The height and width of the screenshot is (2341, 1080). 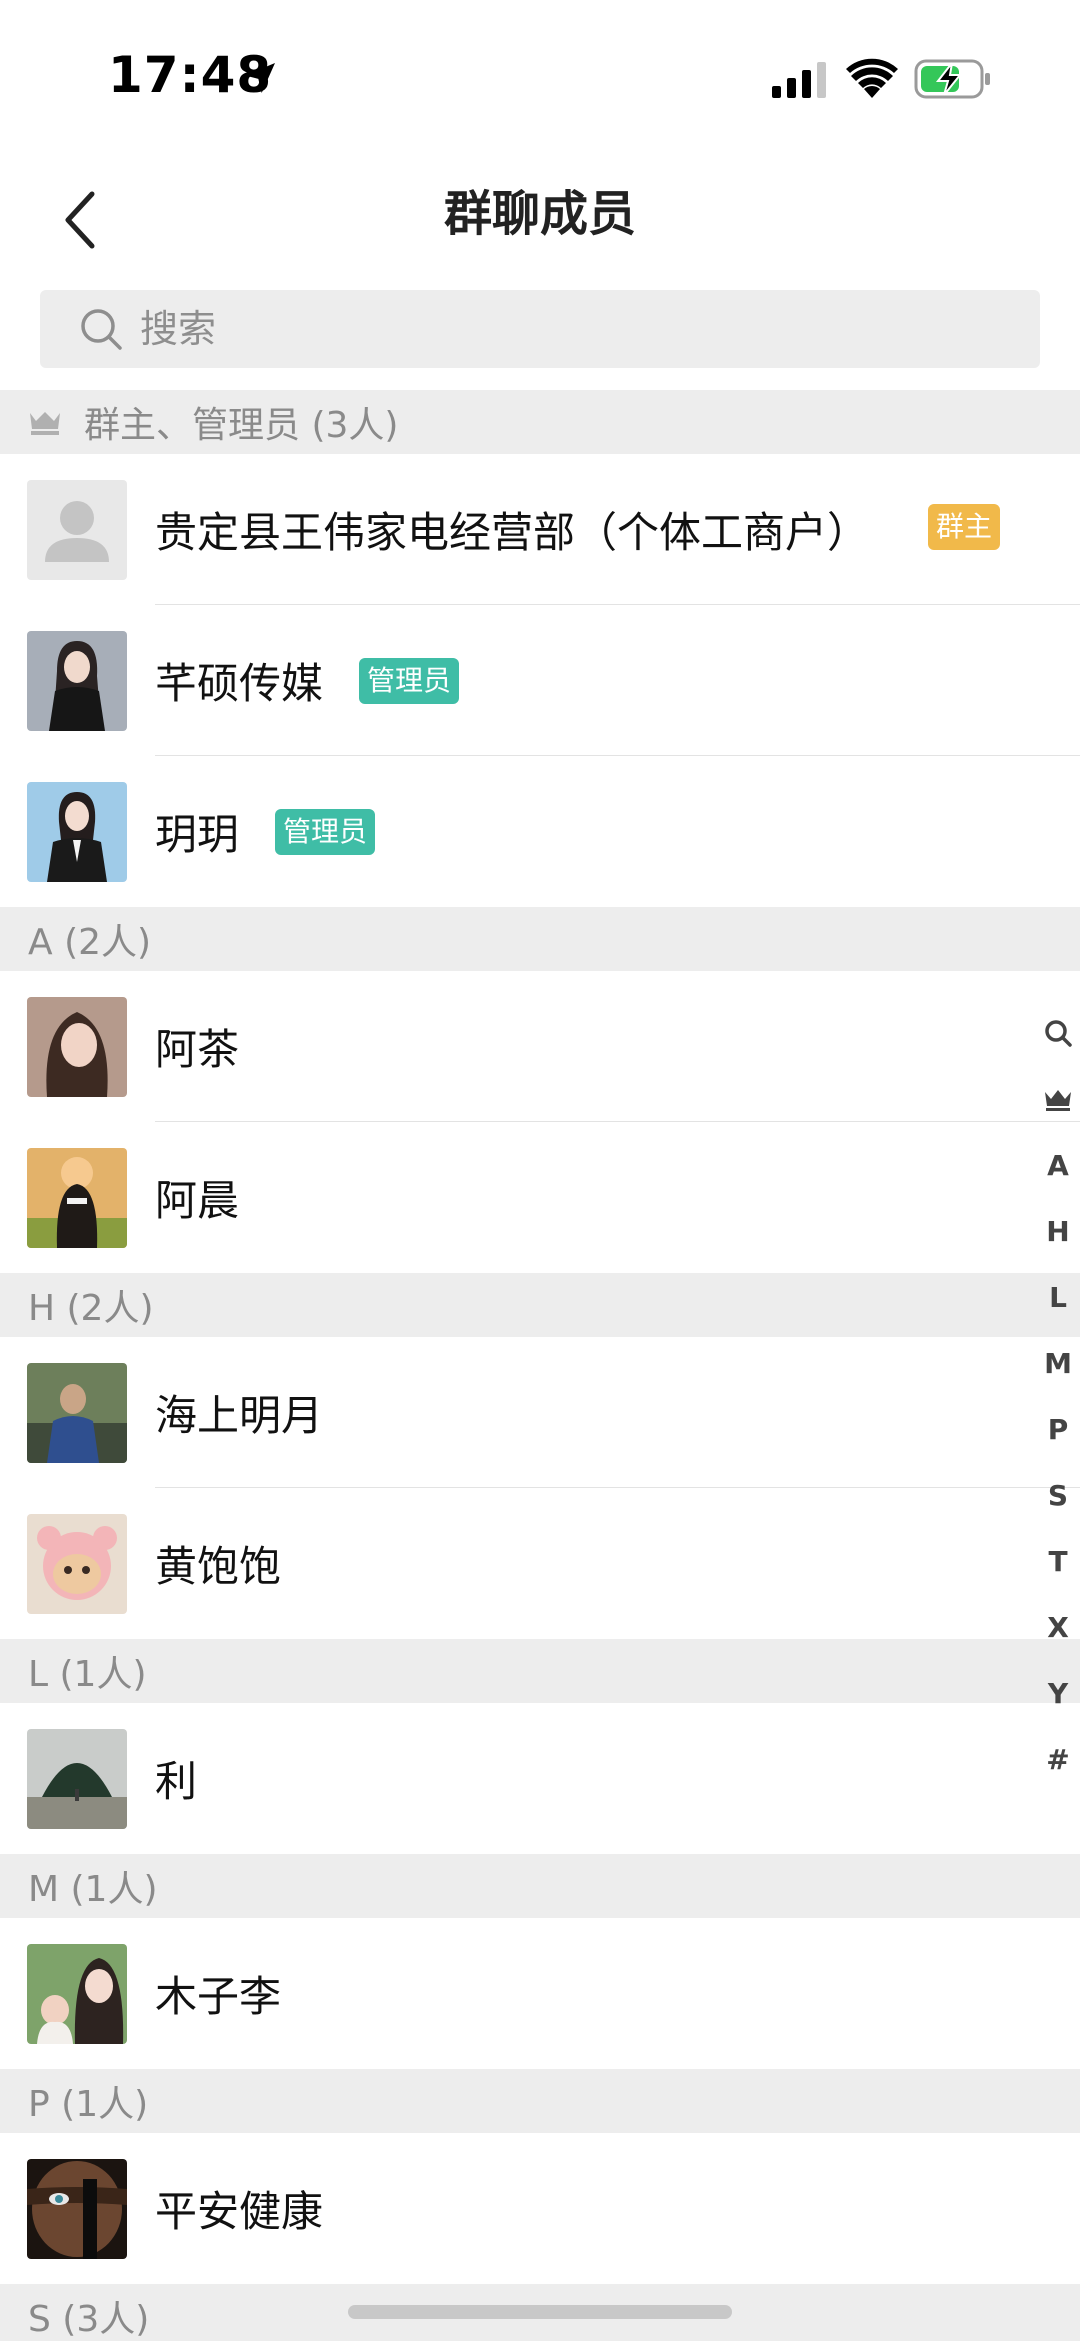 What do you see at coordinates (540, 422) in the screenshot?
I see `section-header-admins: 群主、管理员 (3人)` at bounding box center [540, 422].